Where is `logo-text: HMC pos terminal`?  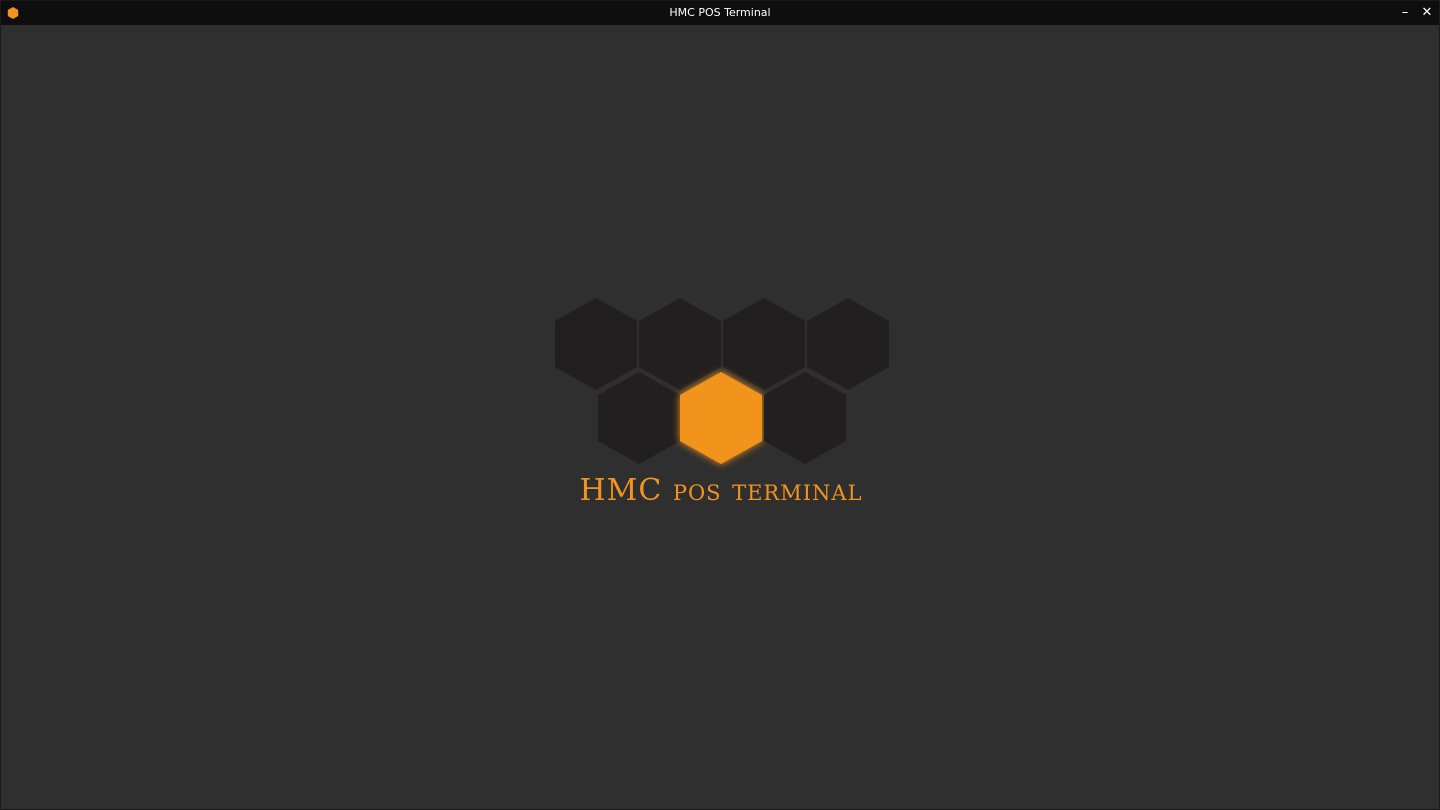 logo-text: HMC pos terminal is located at coordinates (721, 490).